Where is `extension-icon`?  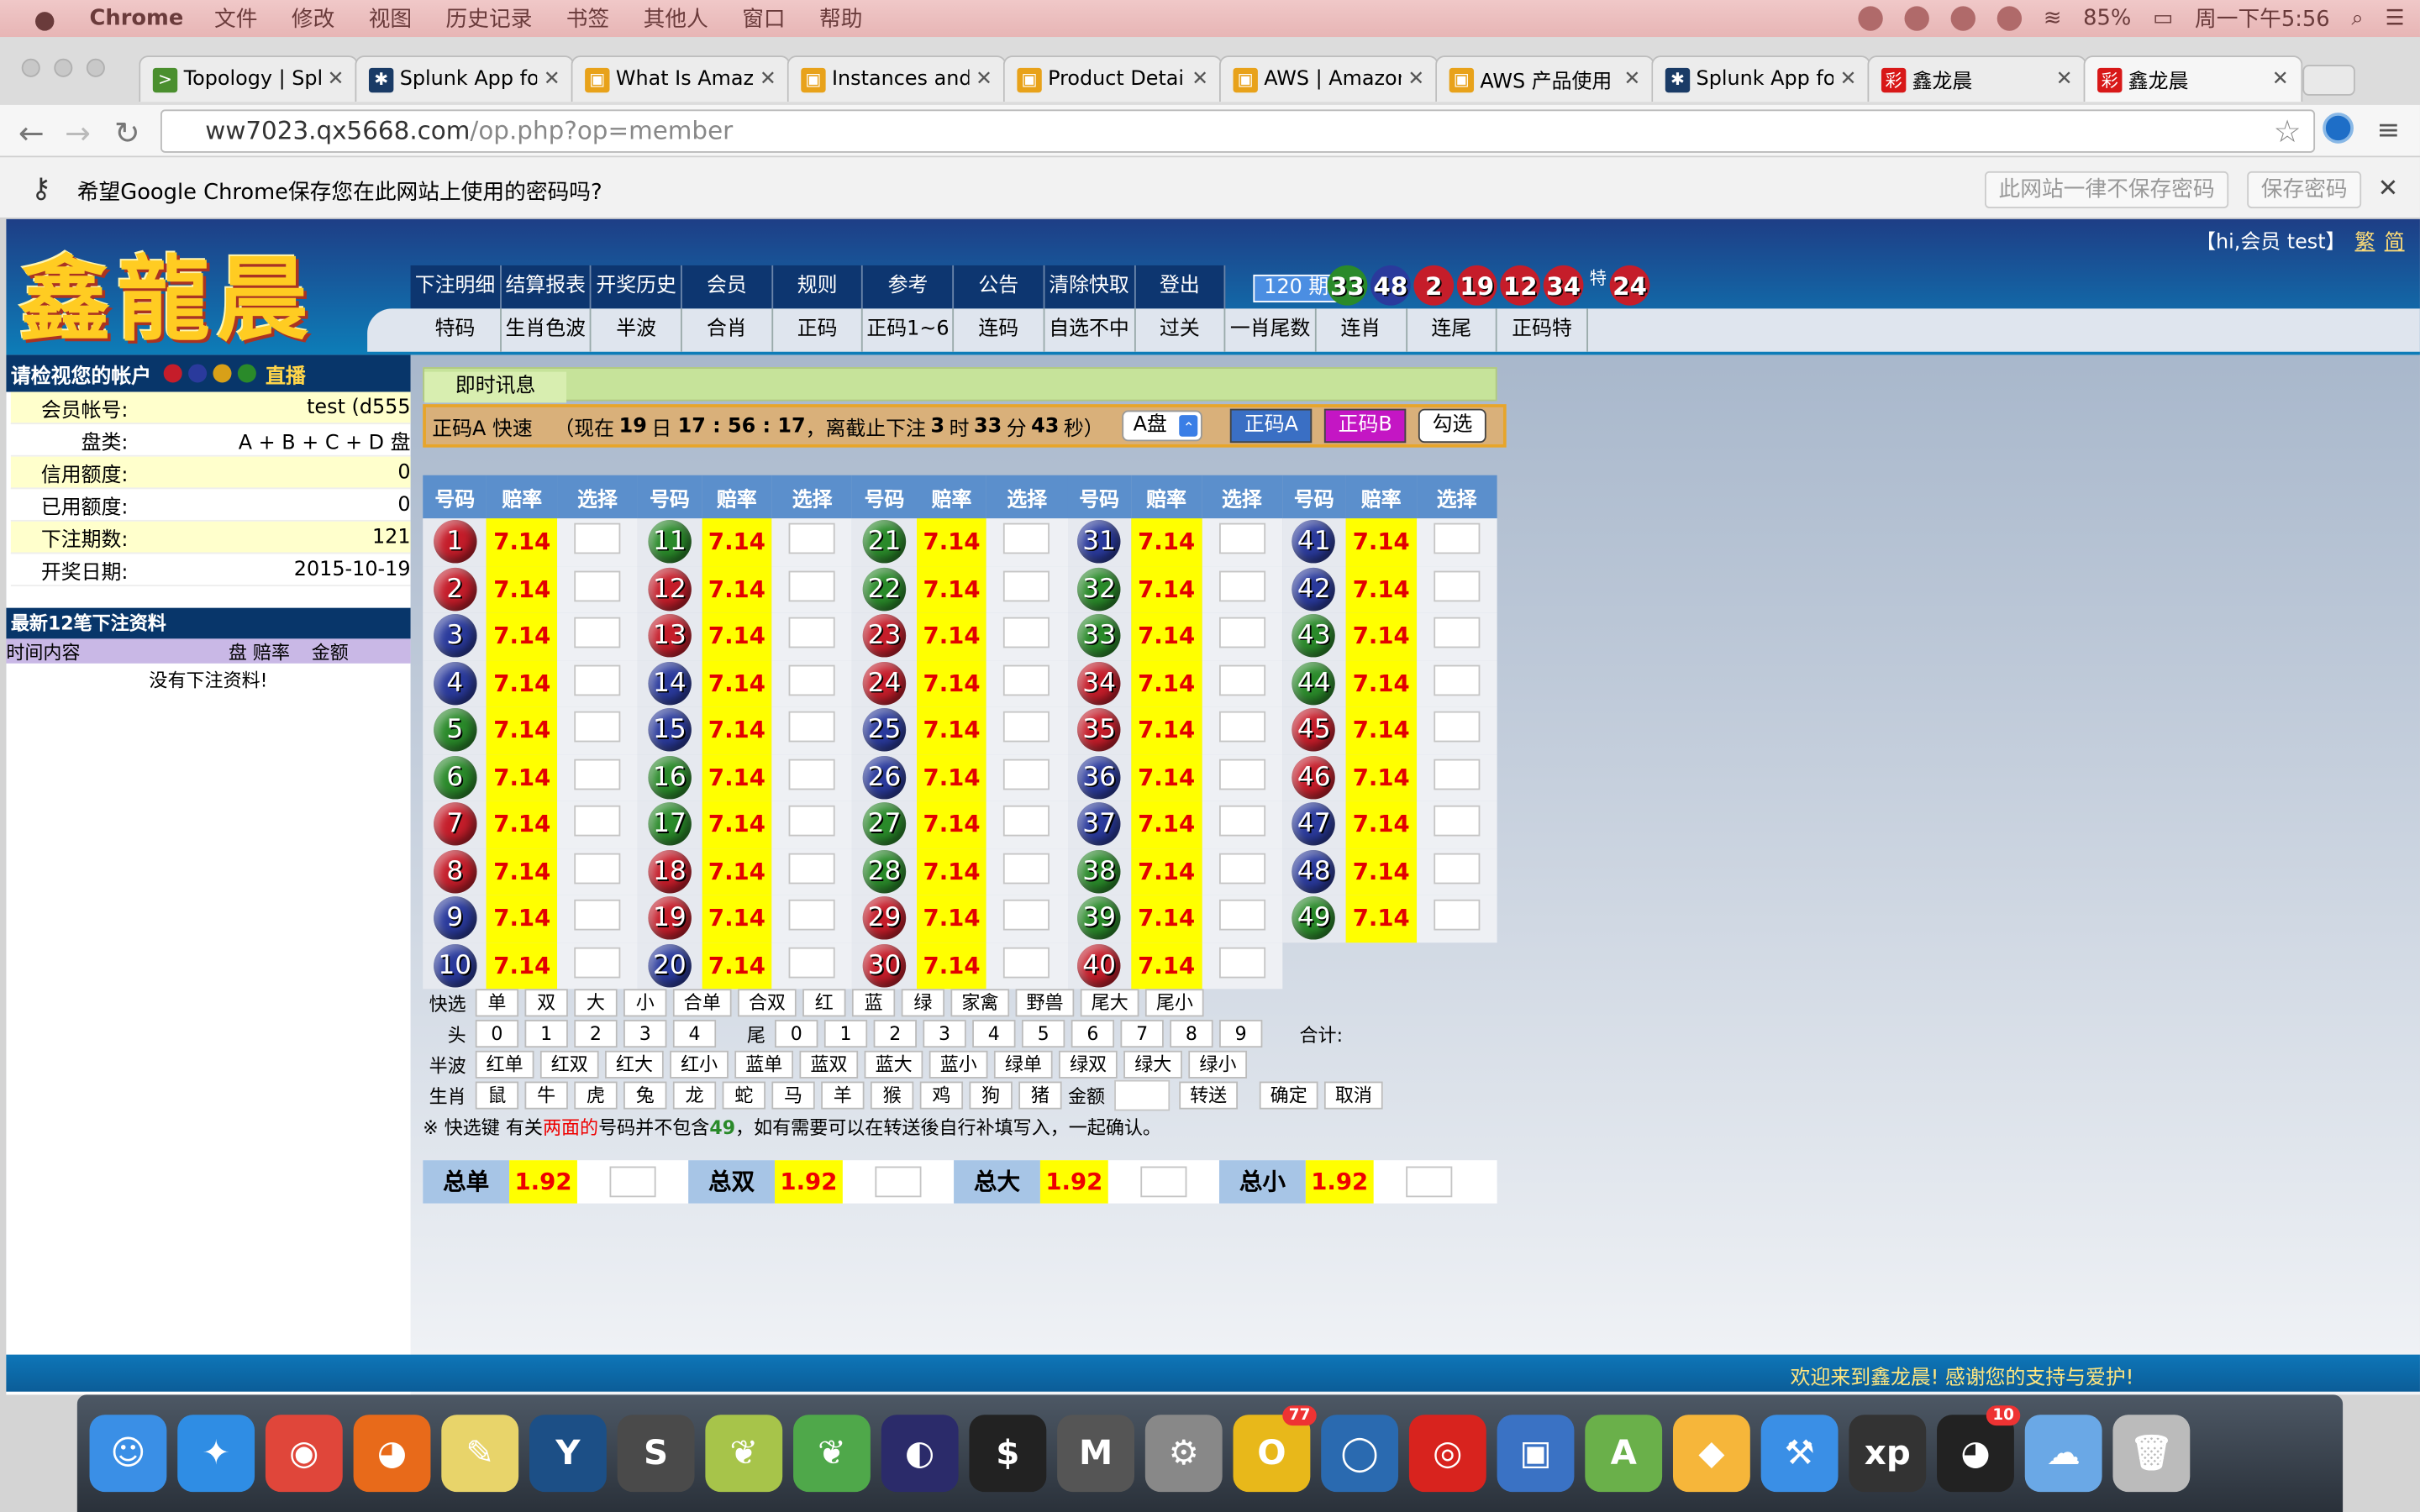
extension-icon is located at coordinates (2338, 128).